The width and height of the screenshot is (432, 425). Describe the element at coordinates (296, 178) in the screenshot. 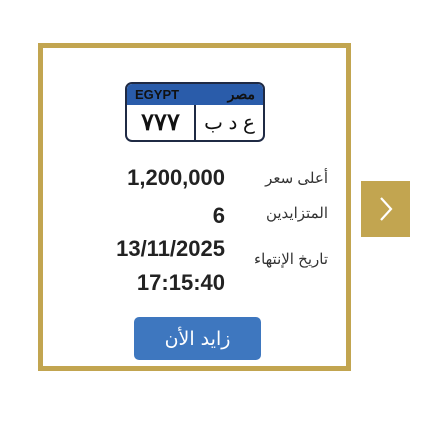

I see `highest-price-label: أعلى سعر` at that location.